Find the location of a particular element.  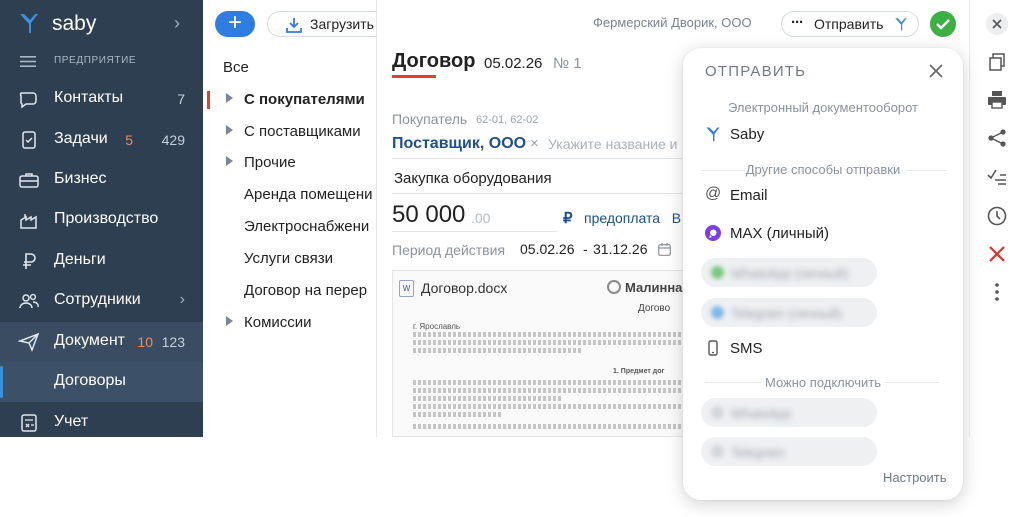

period-label: Период действия is located at coordinates (449, 250).